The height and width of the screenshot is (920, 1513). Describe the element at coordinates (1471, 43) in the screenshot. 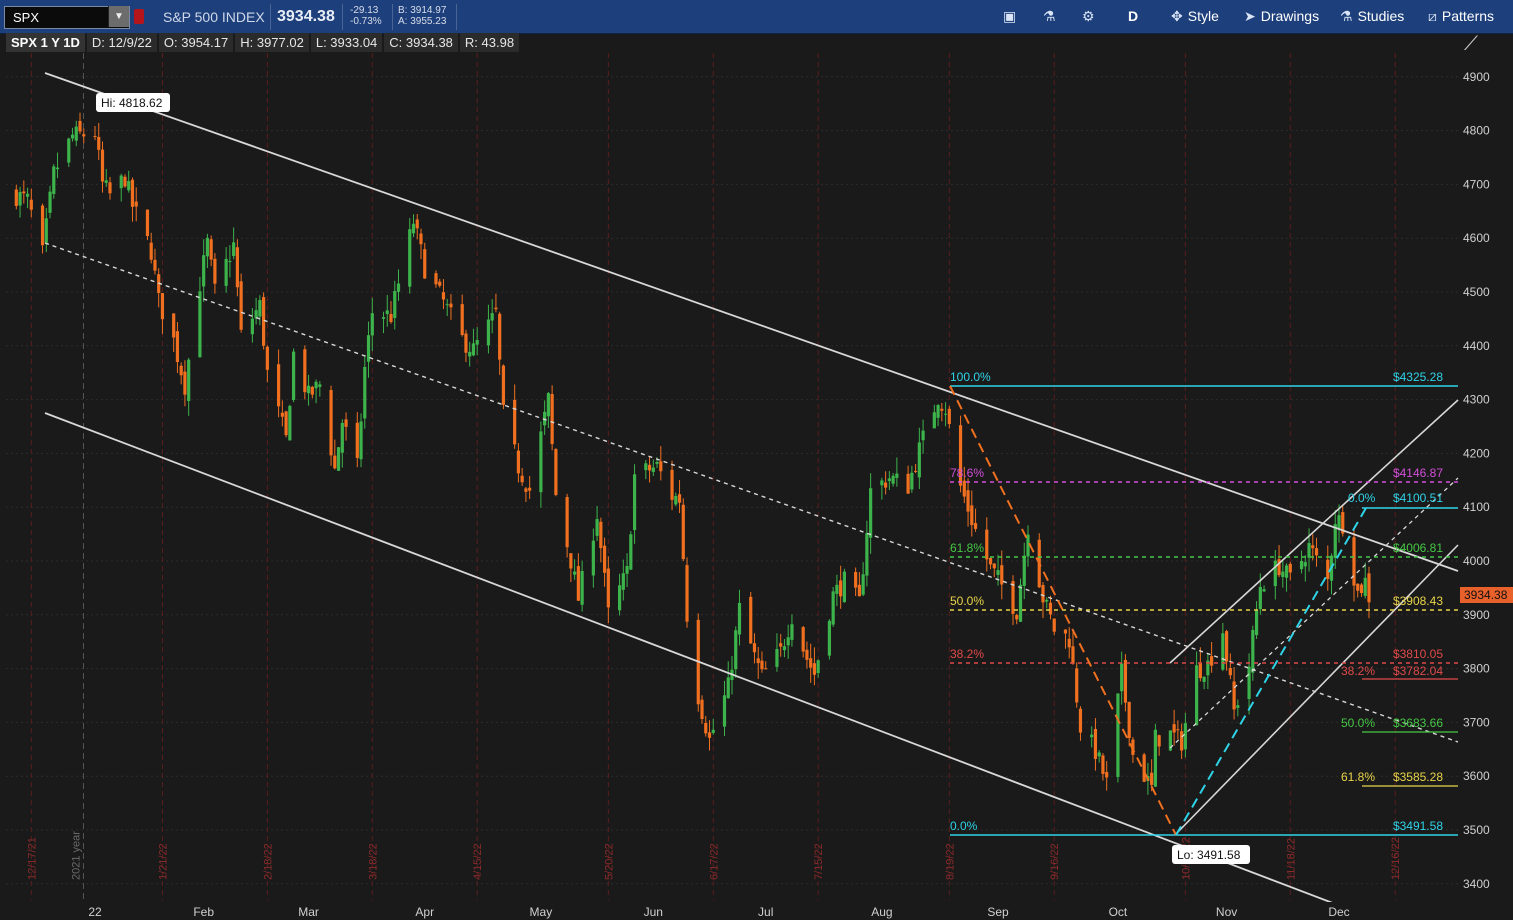

I see `drawing-tool-icon: ⟋` at that location.